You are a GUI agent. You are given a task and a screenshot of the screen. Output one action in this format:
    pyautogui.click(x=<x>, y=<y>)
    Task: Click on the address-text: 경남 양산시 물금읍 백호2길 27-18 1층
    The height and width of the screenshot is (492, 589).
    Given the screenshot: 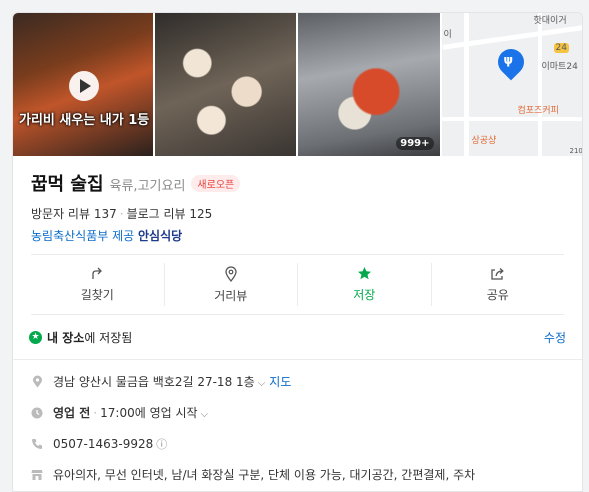 What is the action you would take?
    pyautogui.click(x=154, y=382)
    